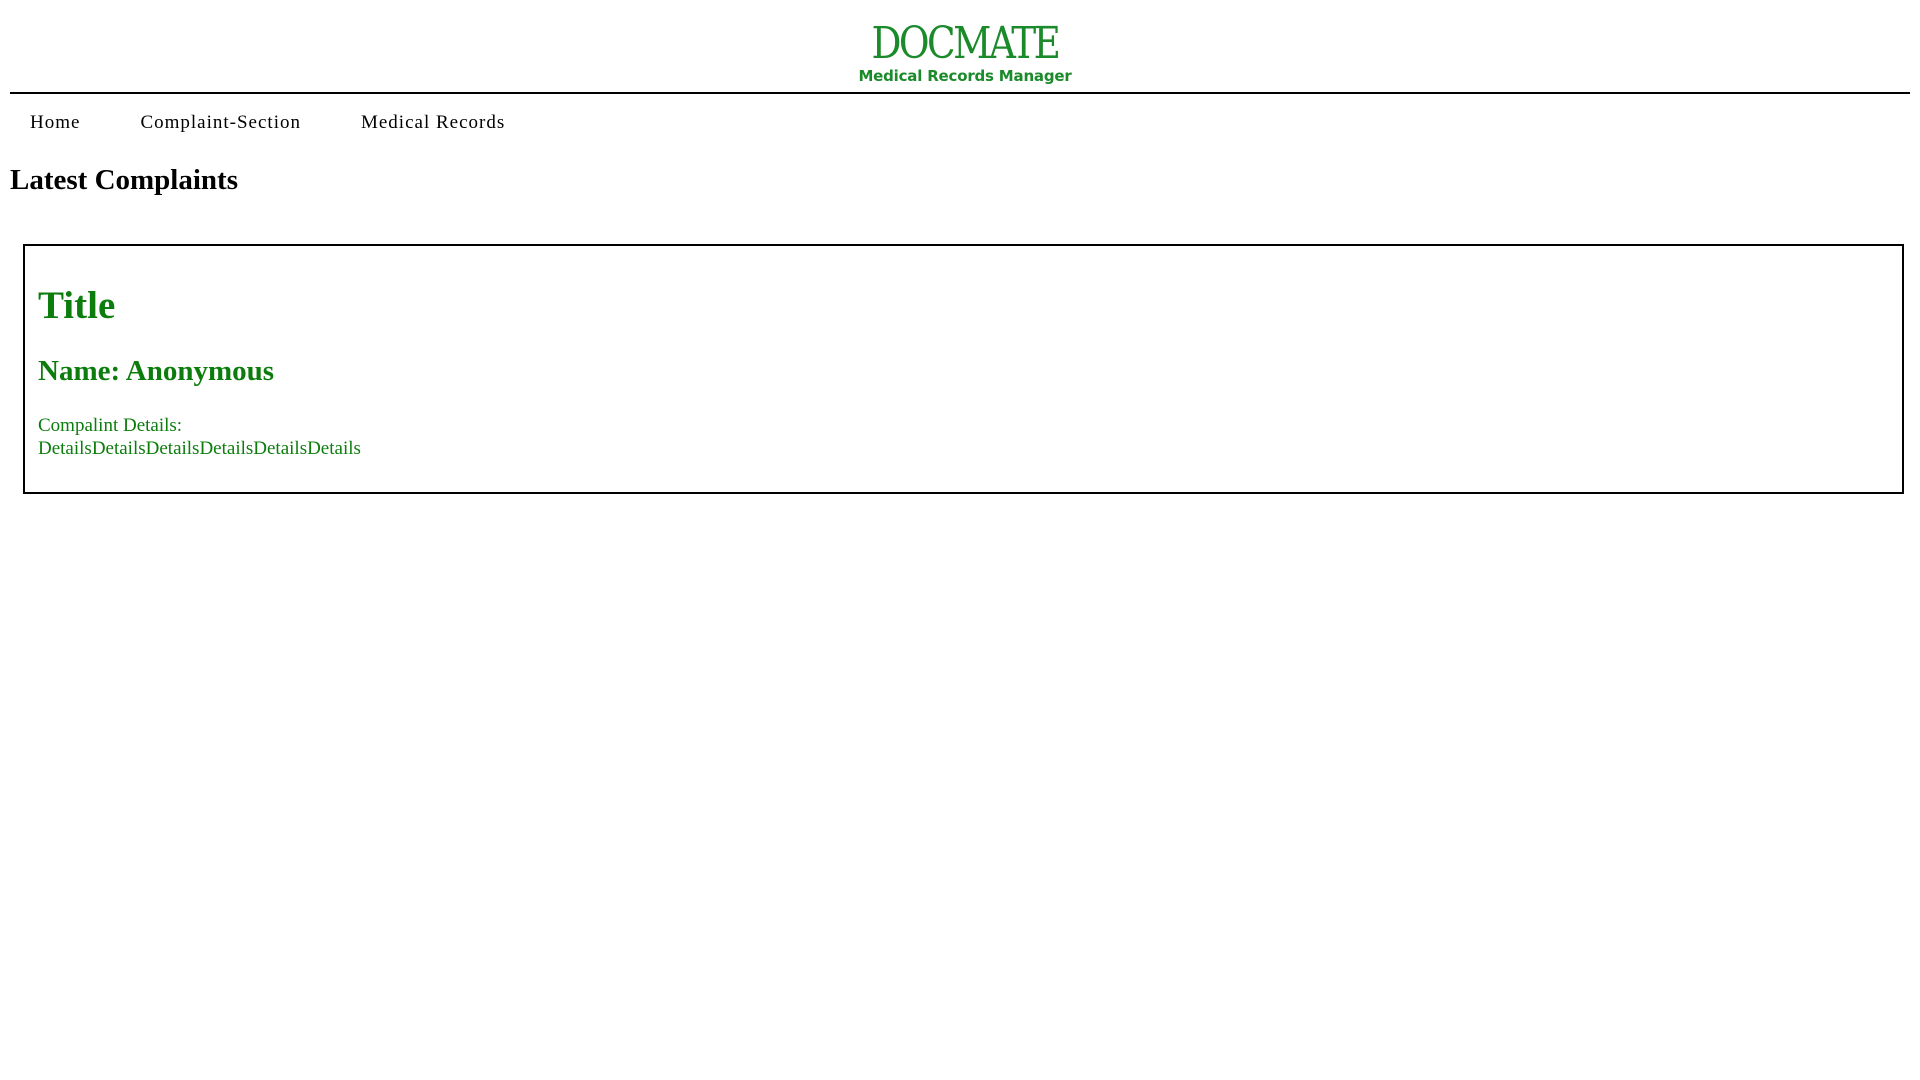  I want to click on nav-item-home: Home, so click(55, 123).